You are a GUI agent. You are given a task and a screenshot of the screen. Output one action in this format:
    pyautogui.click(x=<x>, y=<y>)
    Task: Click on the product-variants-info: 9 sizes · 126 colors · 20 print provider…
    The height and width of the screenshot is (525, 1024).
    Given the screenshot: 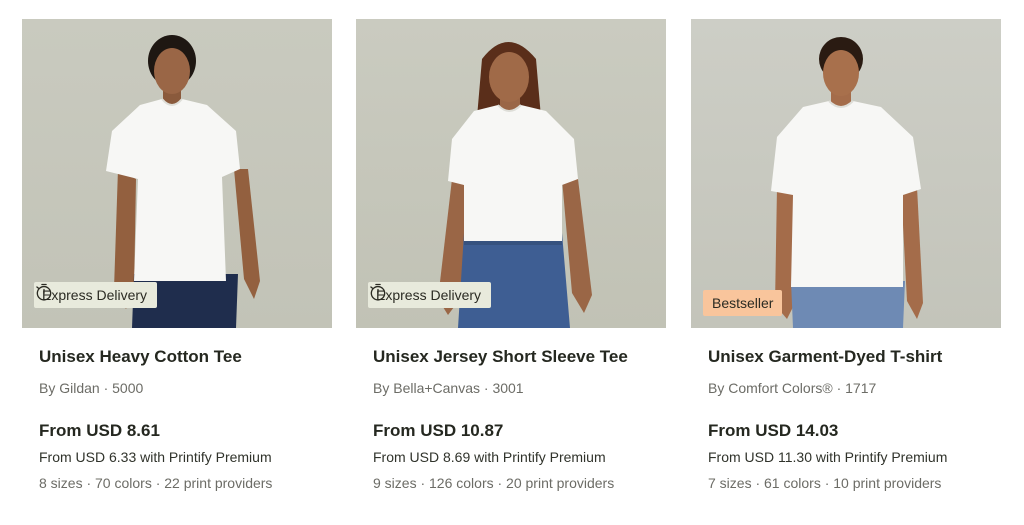 What is the action you would take?
    pyautogui.click(x=494, y=483)
    